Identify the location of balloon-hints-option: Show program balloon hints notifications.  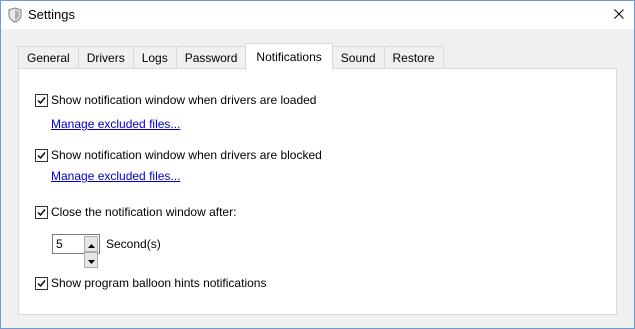
(150, 283).